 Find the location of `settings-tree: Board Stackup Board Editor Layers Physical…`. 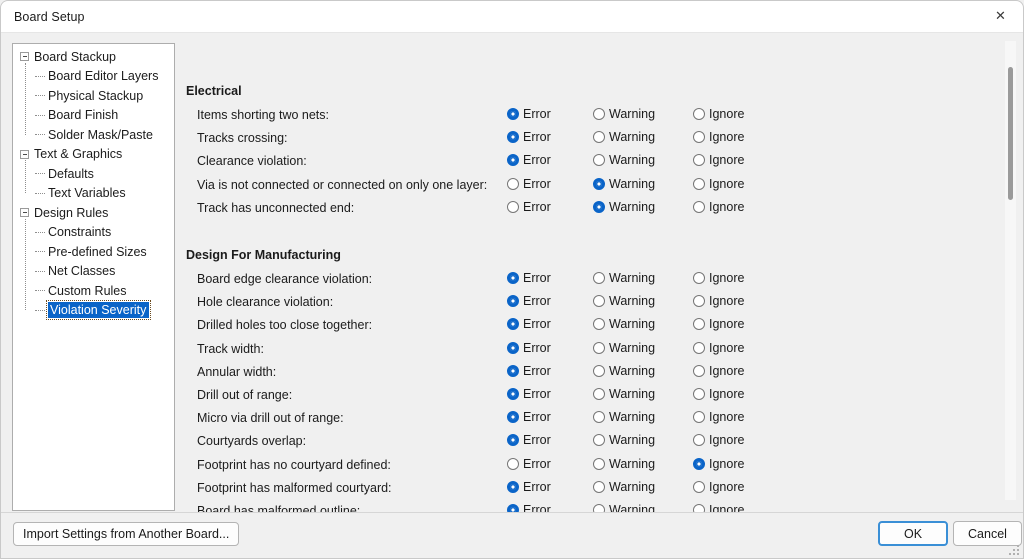

settings-tree: Board Stackup Board Editor Layers Physical… is located at coordinates (93, 277).